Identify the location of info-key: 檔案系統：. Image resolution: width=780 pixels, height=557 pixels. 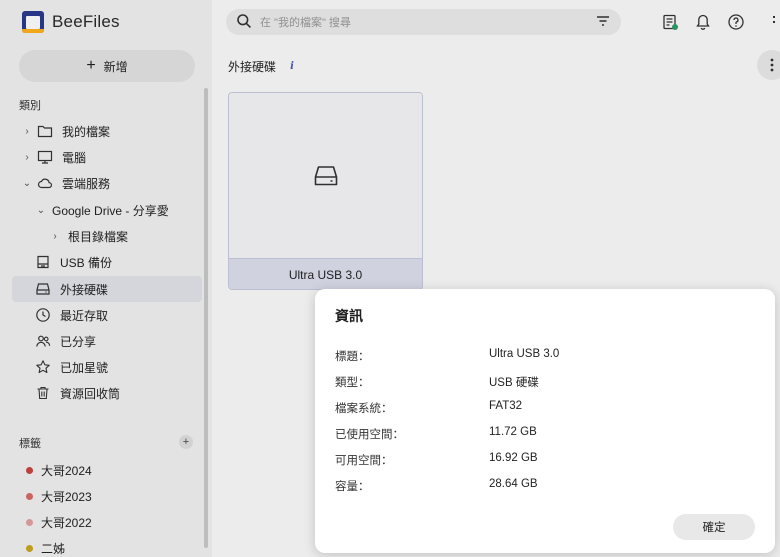
(364, 409).